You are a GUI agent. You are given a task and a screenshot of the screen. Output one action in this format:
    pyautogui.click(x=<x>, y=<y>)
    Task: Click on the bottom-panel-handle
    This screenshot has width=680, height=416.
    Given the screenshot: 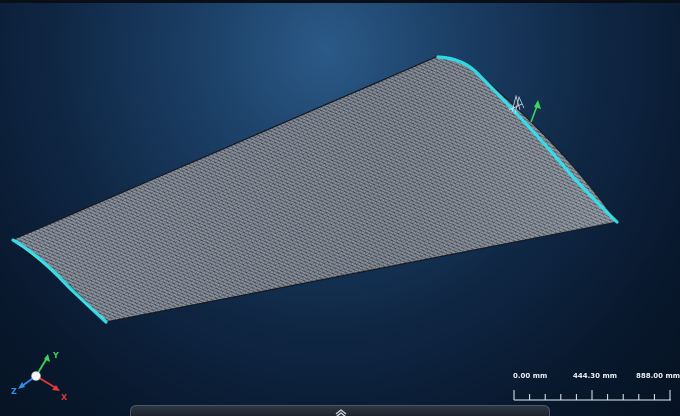 What is the action you would take?
    pyautogui.click(x=340, y=410)
    